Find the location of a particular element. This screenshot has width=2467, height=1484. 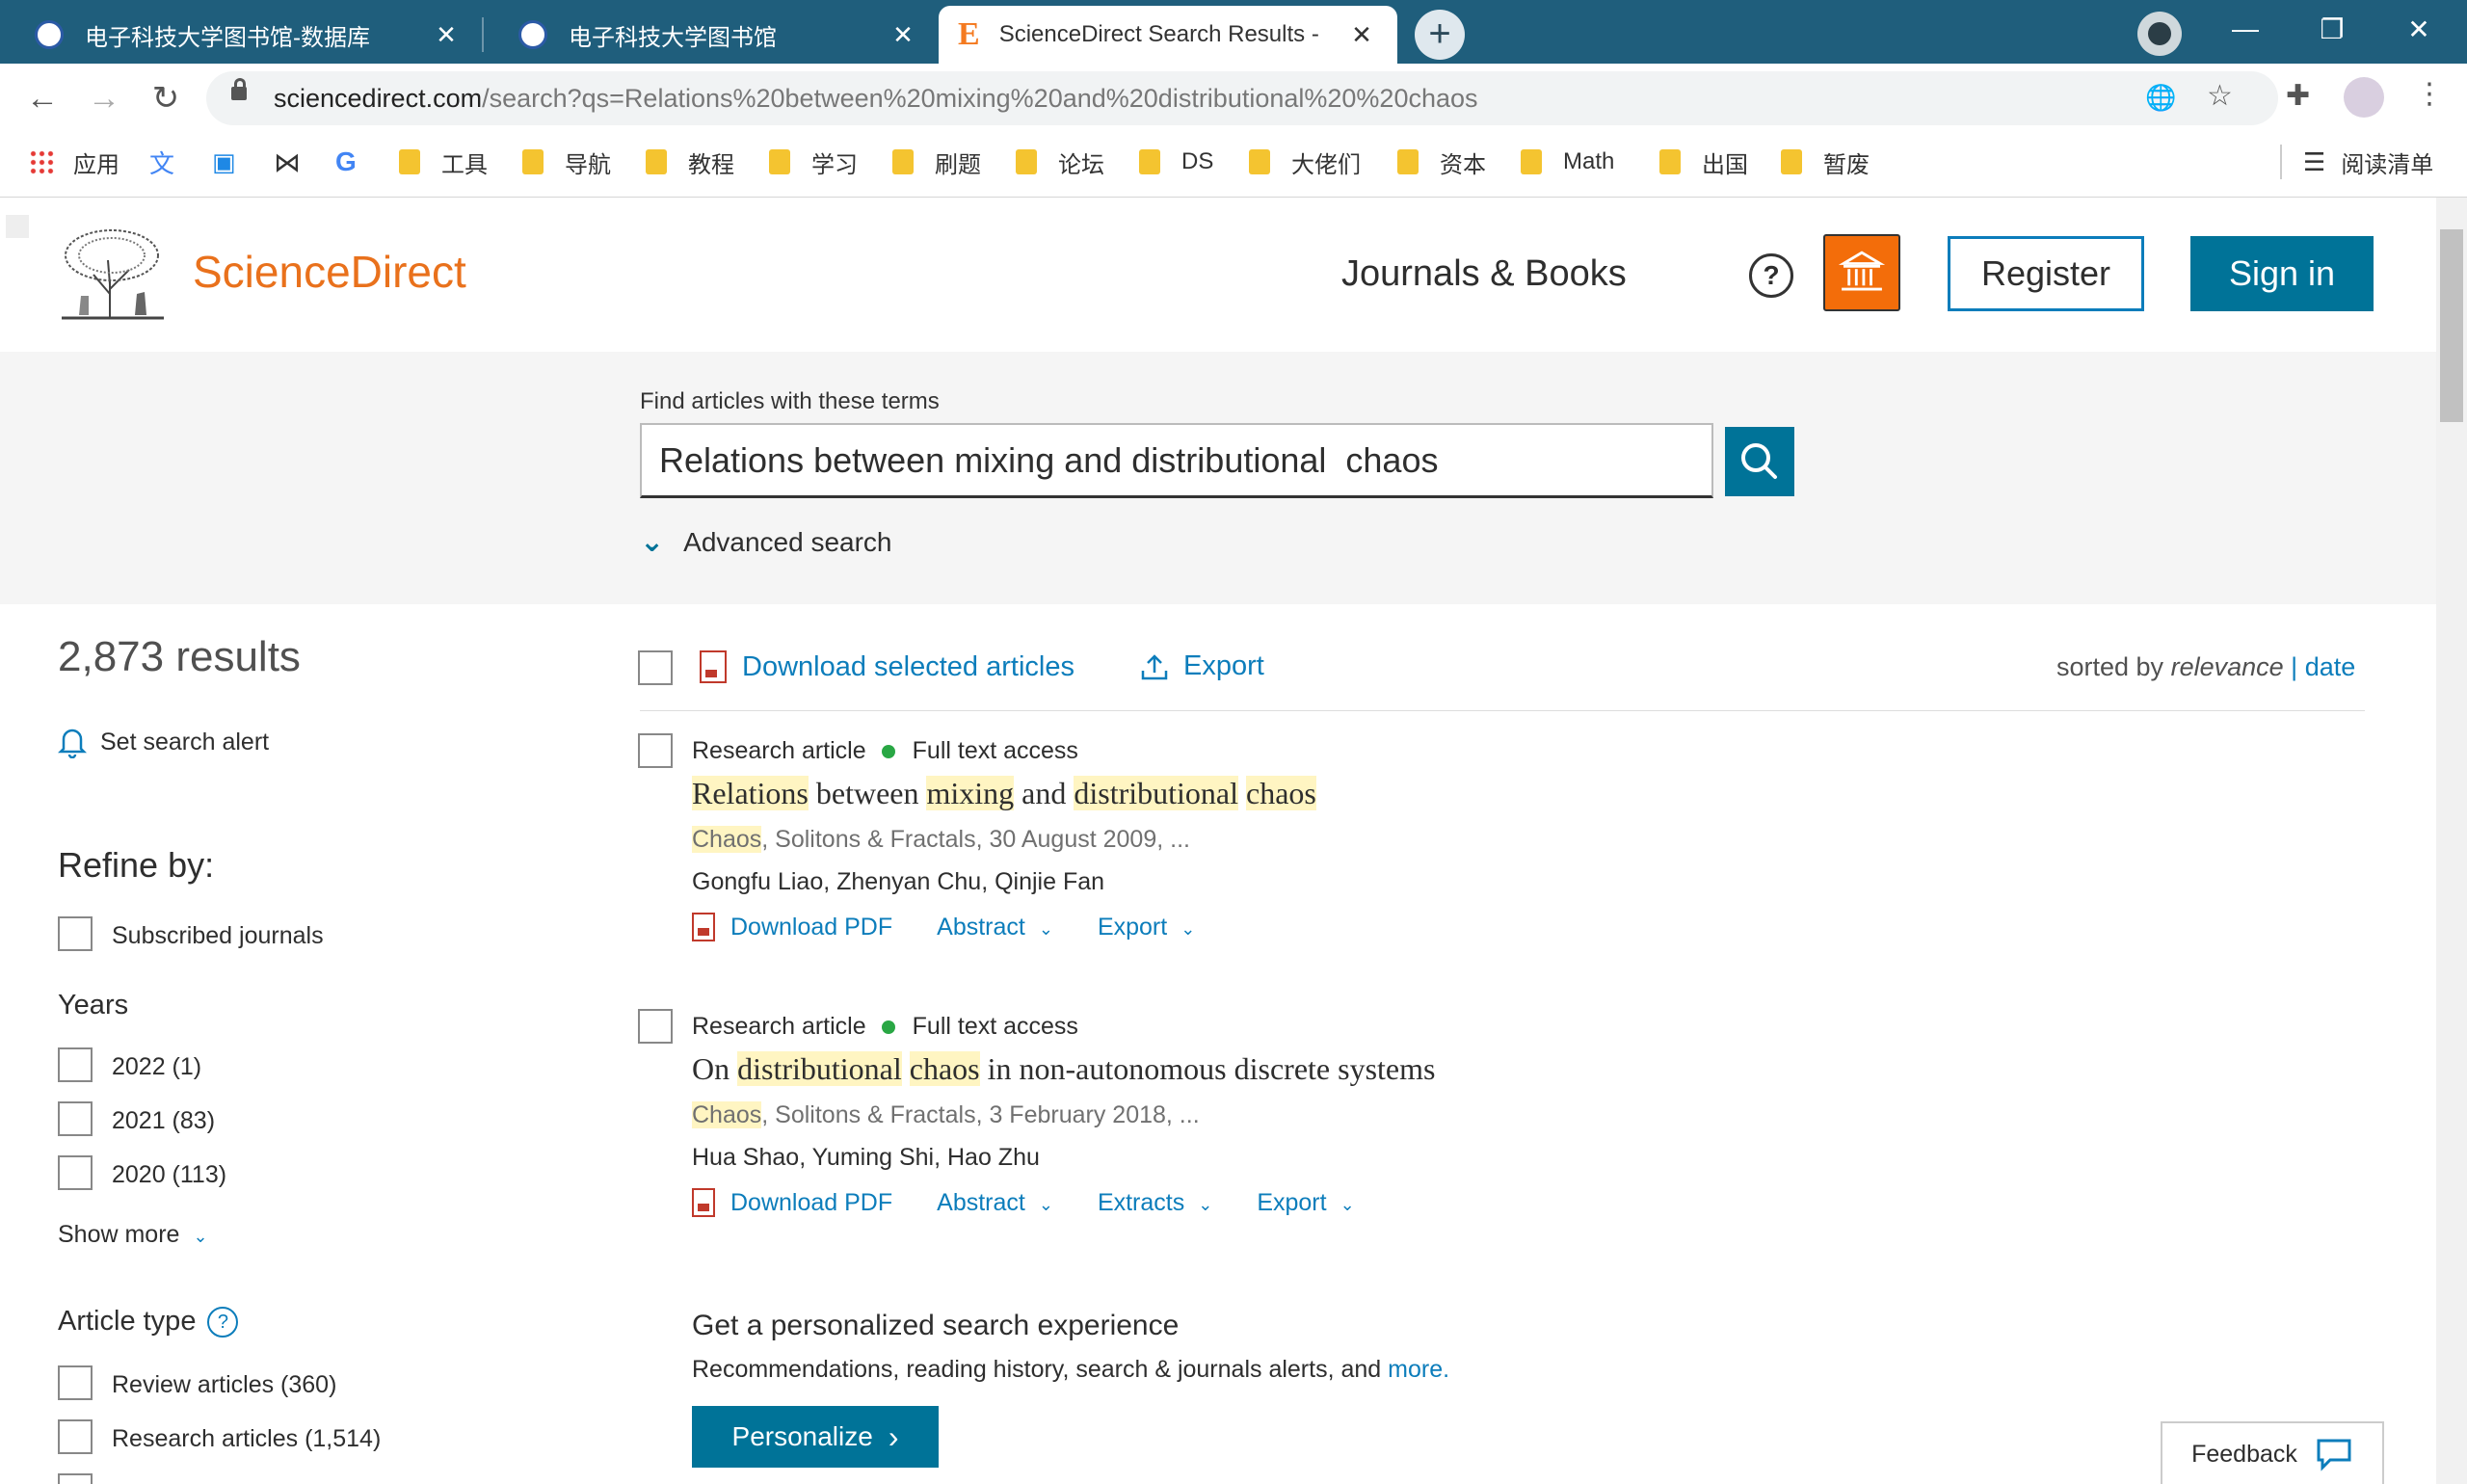

bookmark-folder-forum: 论坛 is located at coordinates (1060, 162).